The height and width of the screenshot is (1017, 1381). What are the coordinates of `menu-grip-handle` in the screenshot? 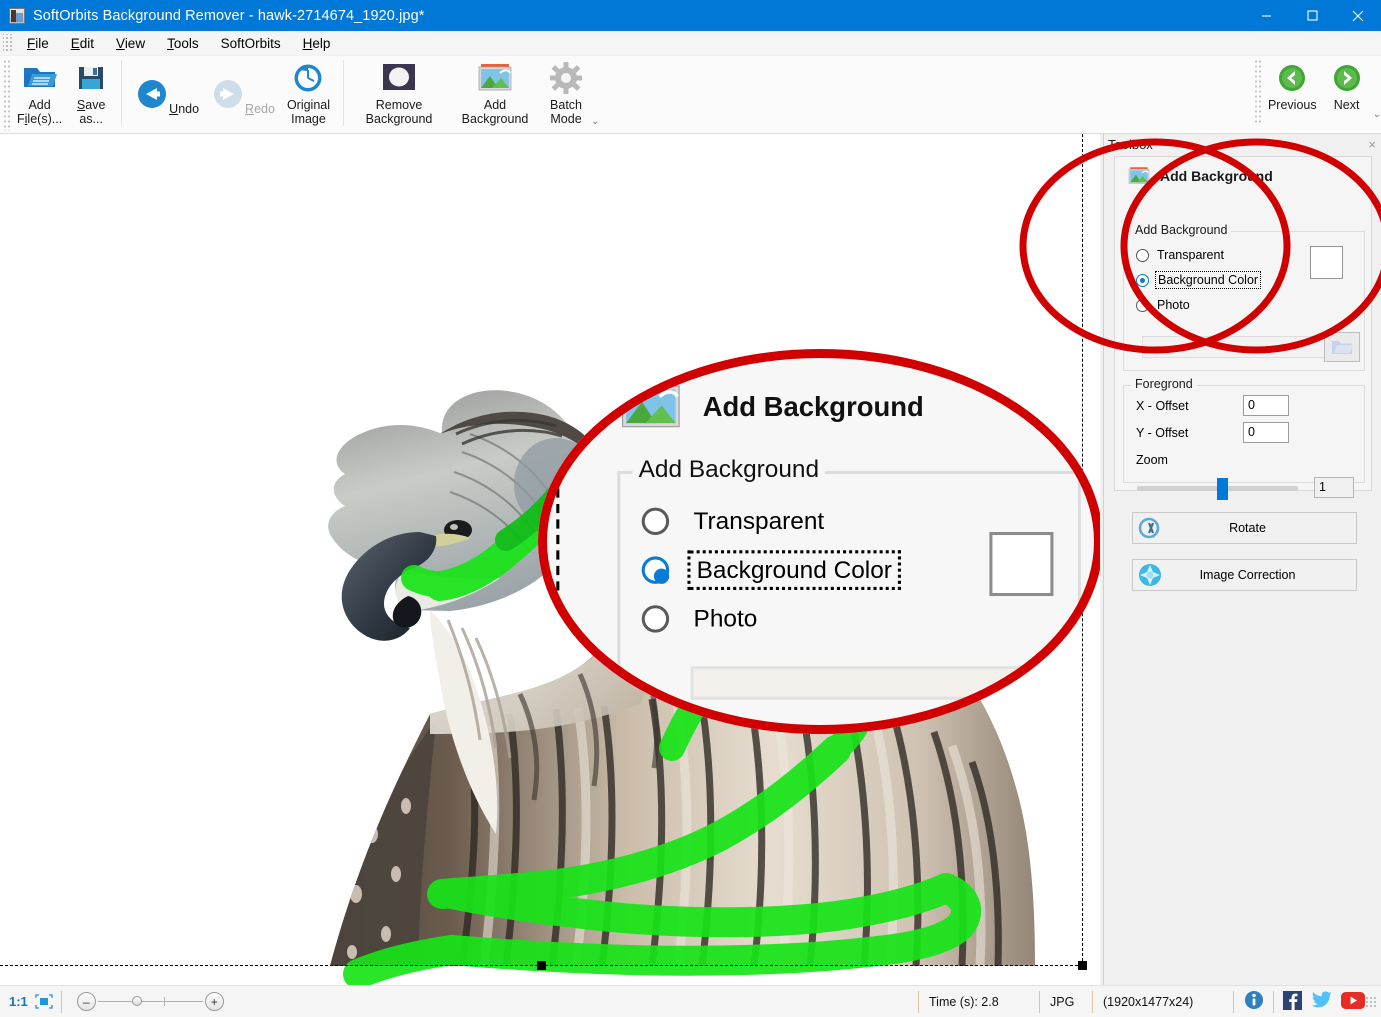 It's located at (8, 43).